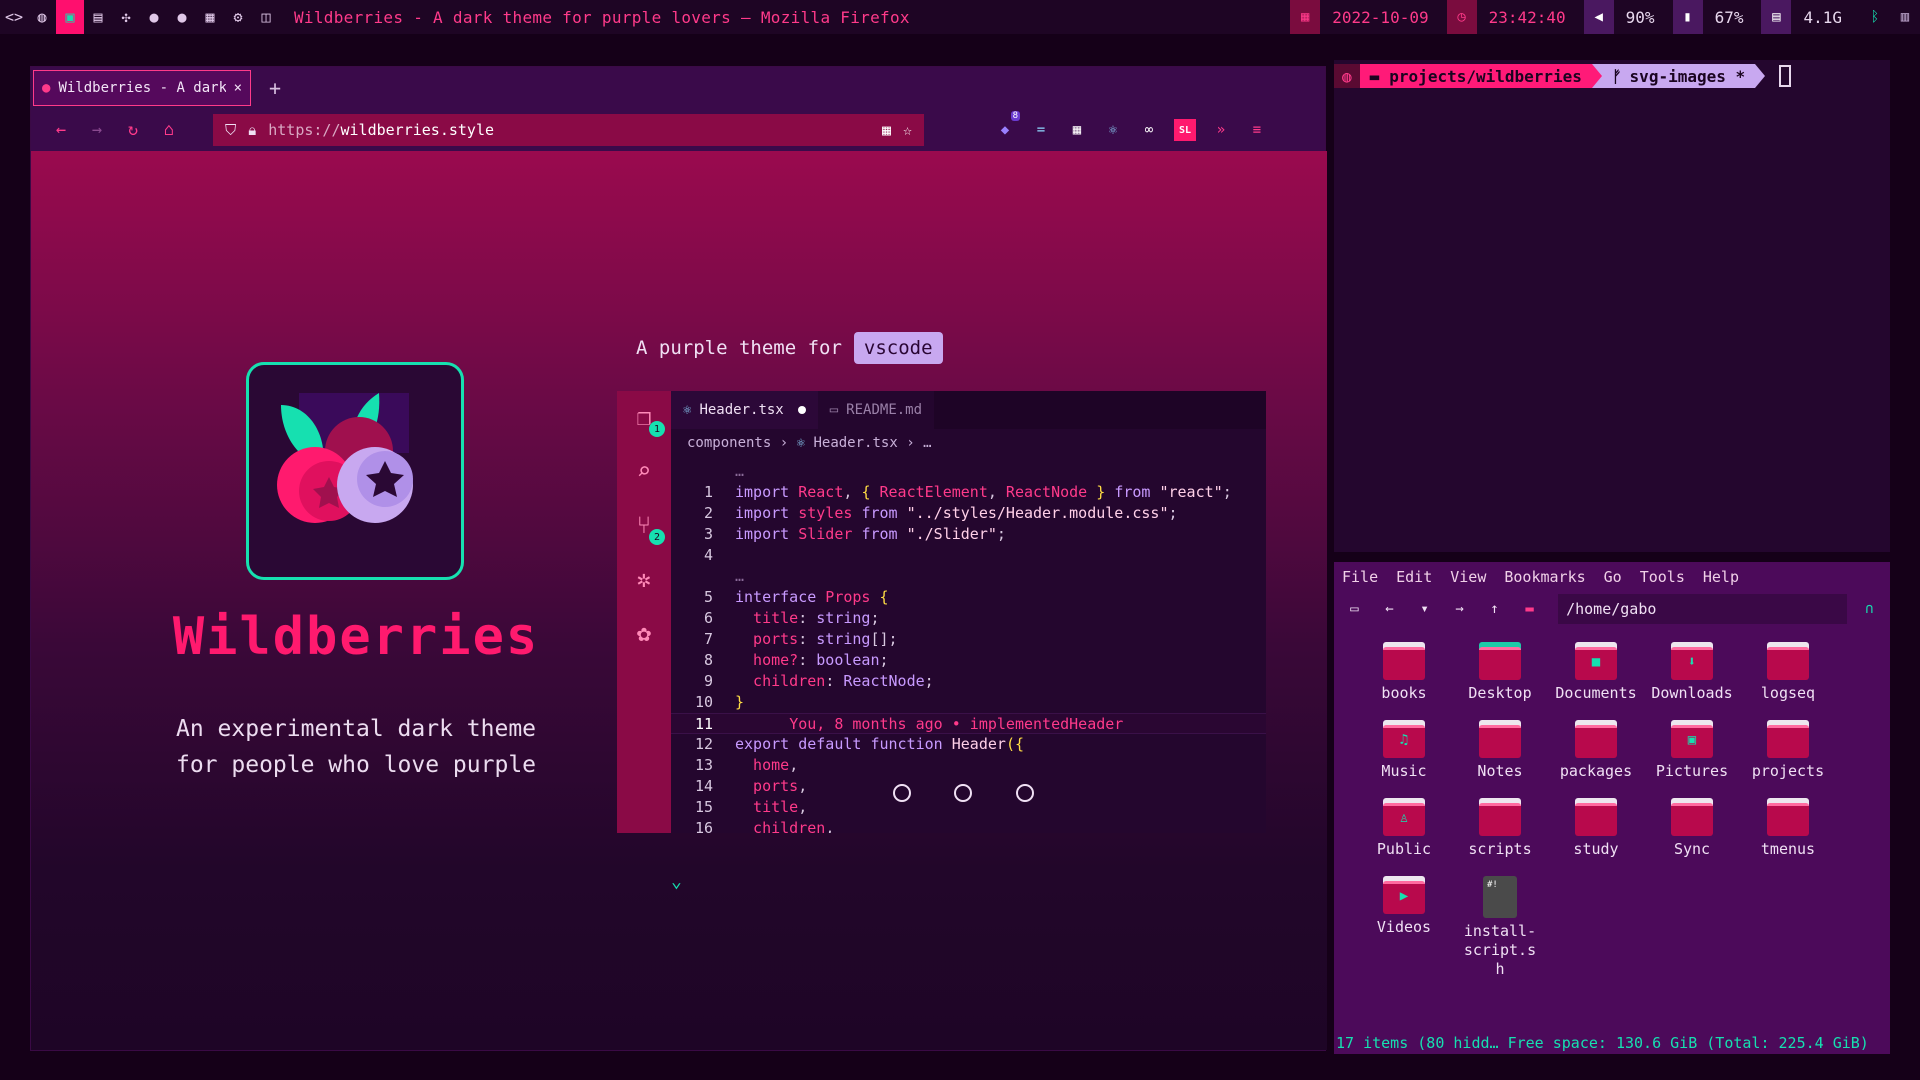 The width and height of the screenshot is (1920, 1080). What do you see at coordinates (42, 17) in the screenshot?
I see `globe-icon: ◍` at bounding box center [42, 17].